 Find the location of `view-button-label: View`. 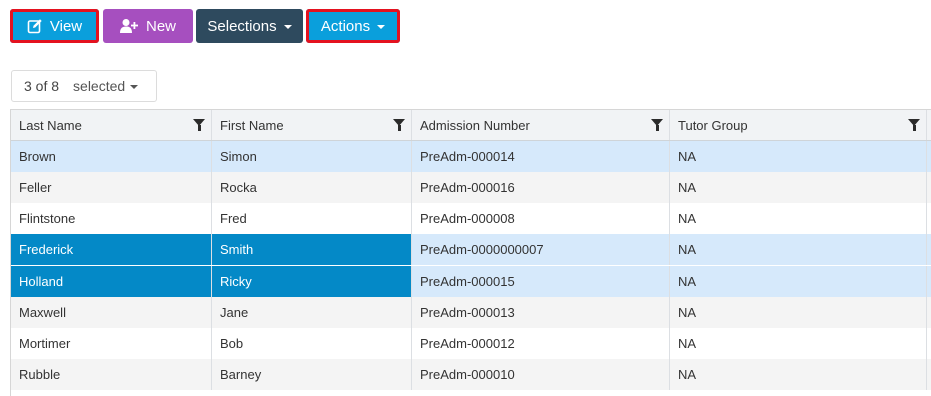

view-button-label: View is located at coordinates (66, 26).